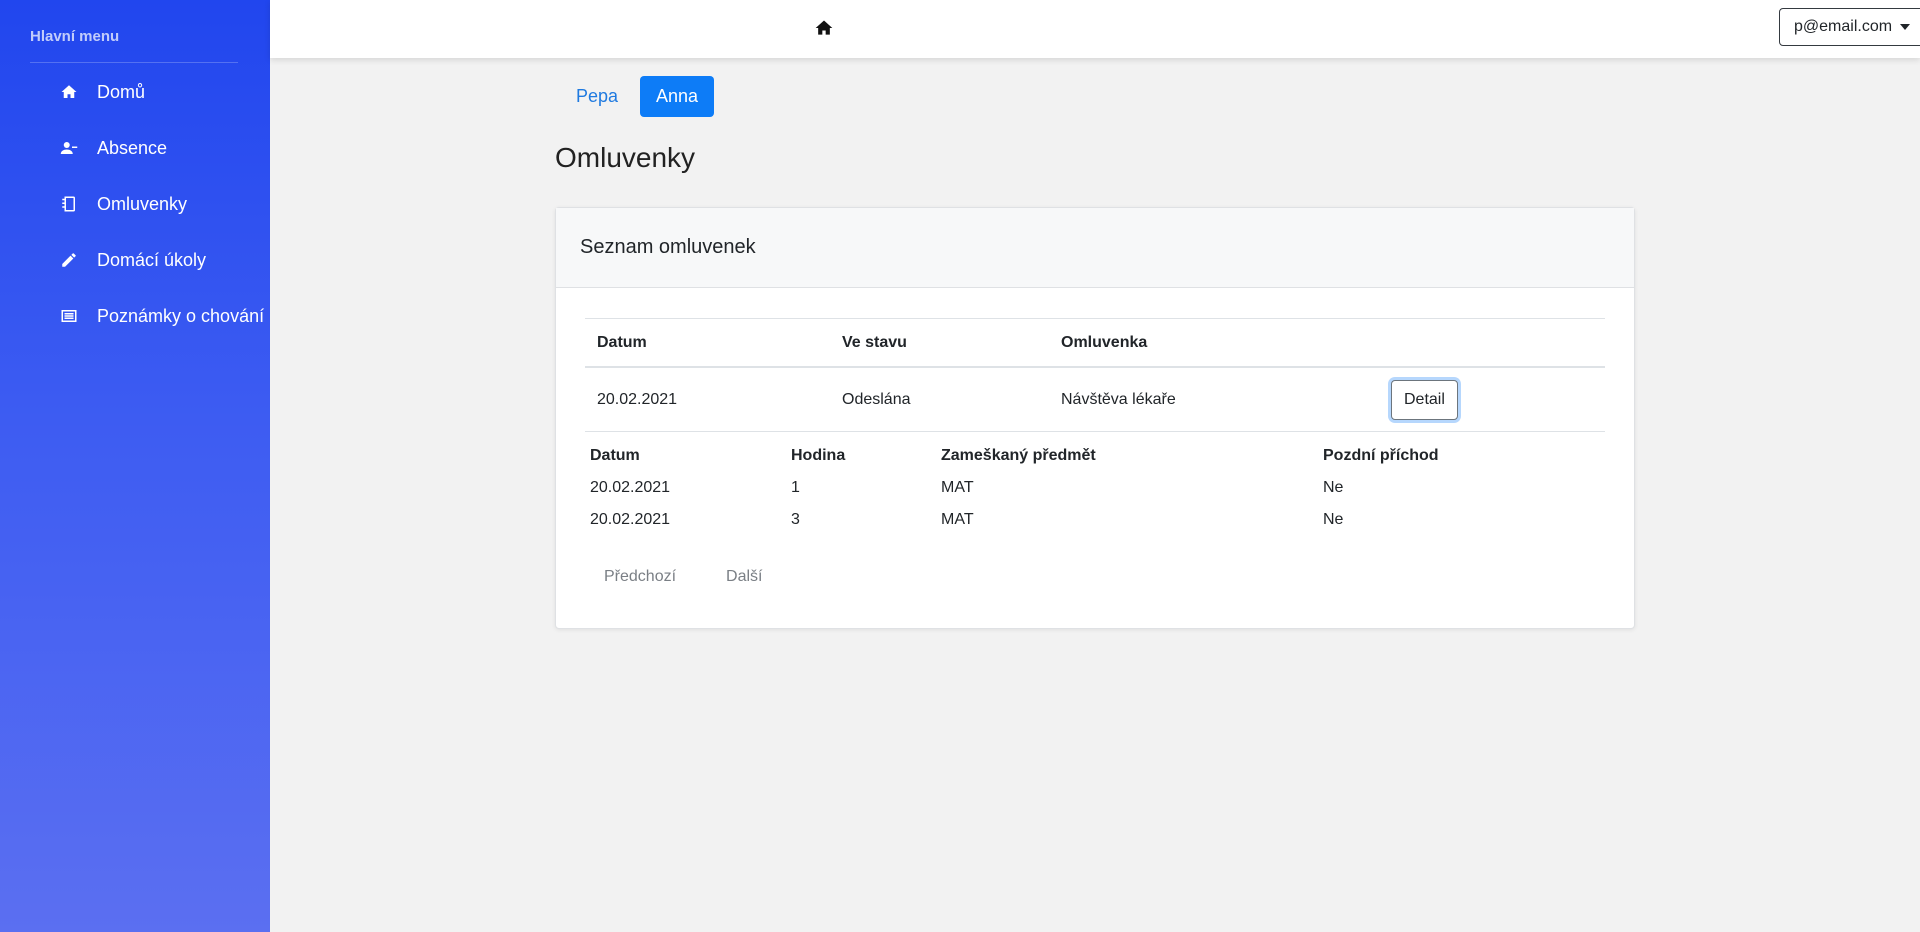 This screenshot has width=1920, height=932. I want to click on tab-anna: Anna, so click(677, 96).